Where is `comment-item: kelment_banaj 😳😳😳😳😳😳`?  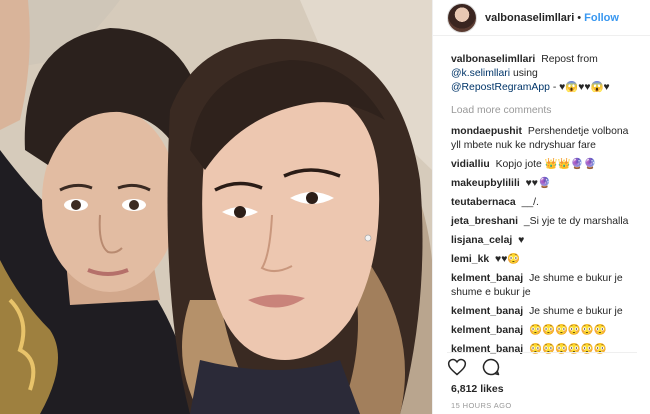 comment-item: kelment_banaj 😳😳😳😳😳😳 is located at coordinates (543, 331).